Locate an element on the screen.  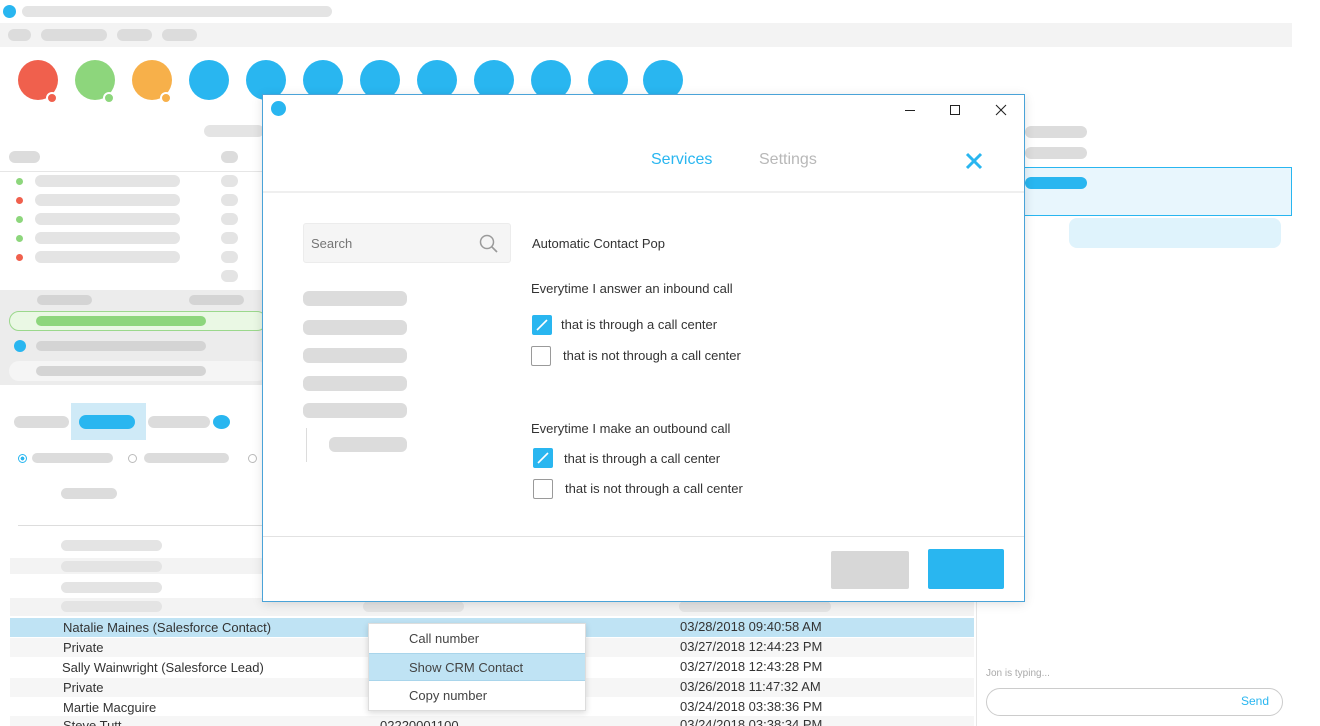
footer-divider is located at coordinates (643, 536).